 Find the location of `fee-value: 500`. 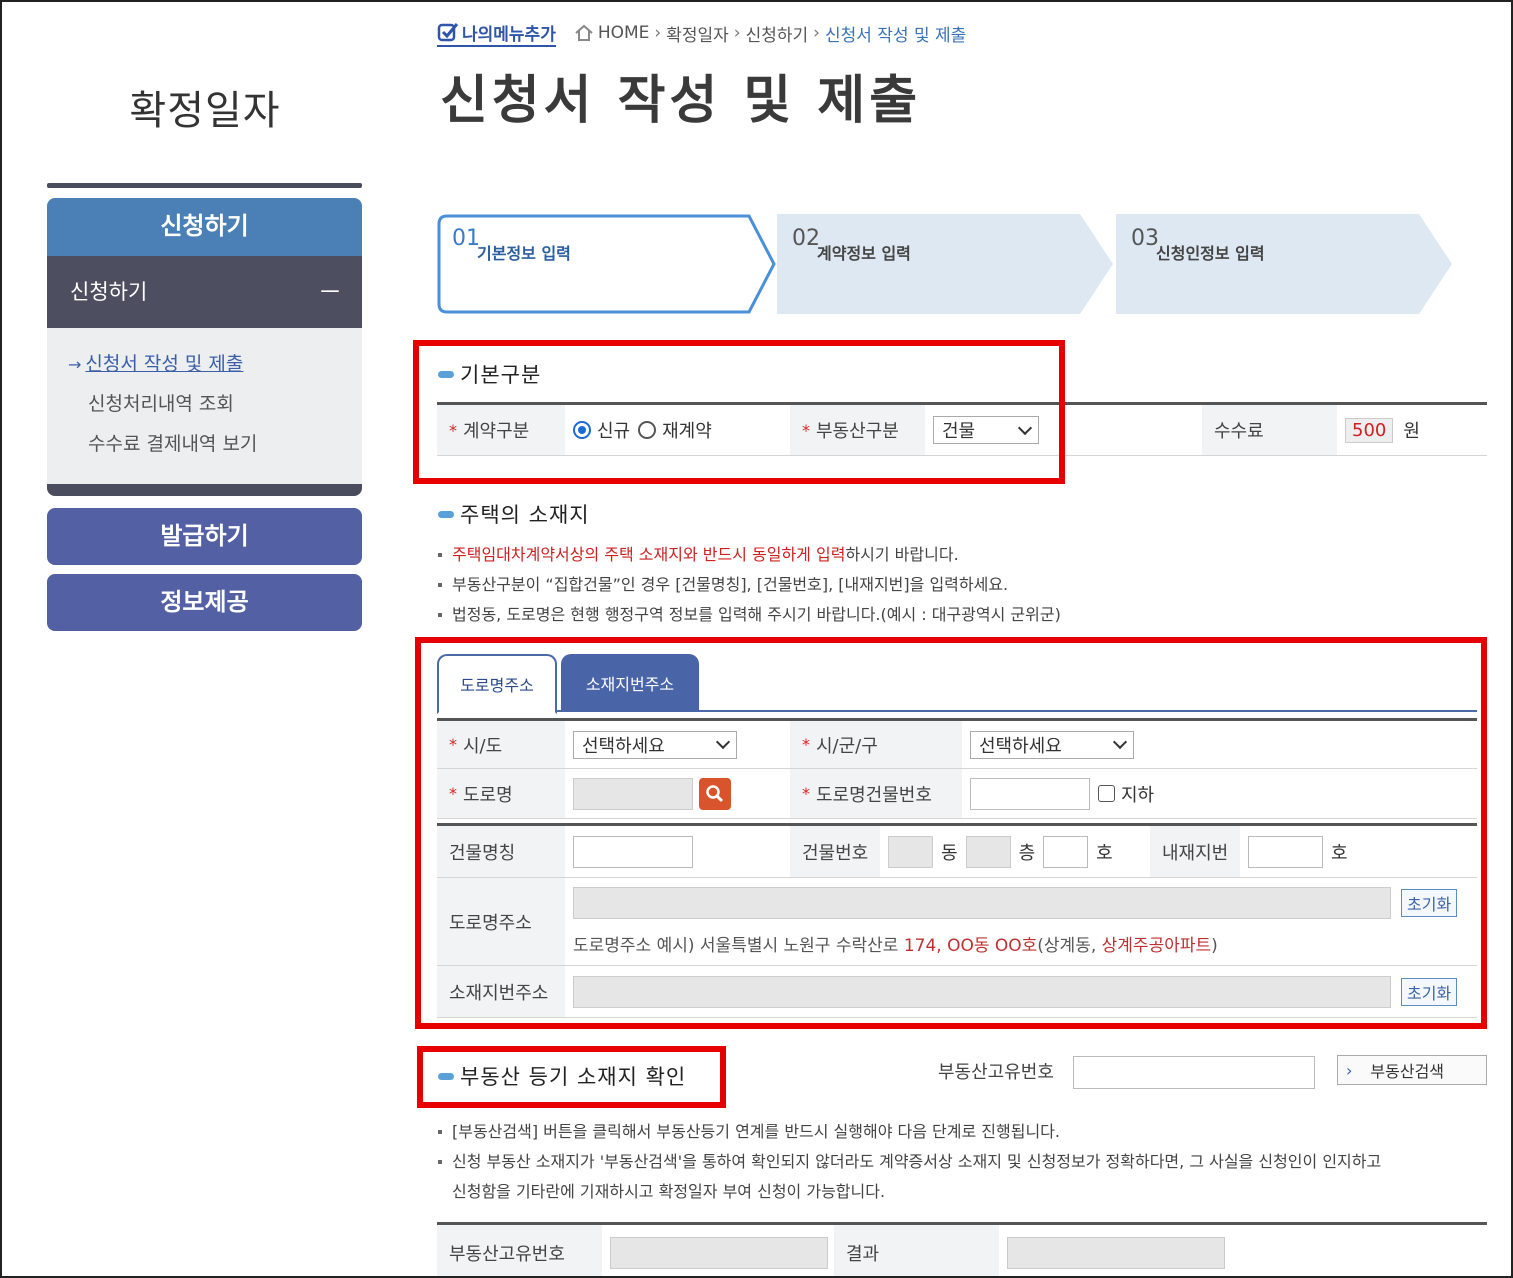

fee-value: 500 is located at coordinates (1369, 430).